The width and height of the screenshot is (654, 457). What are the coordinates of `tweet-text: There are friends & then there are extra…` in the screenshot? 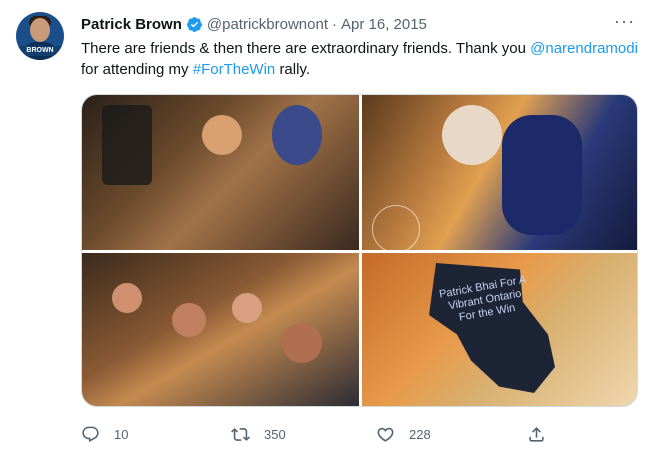 It's located at (361, 59).